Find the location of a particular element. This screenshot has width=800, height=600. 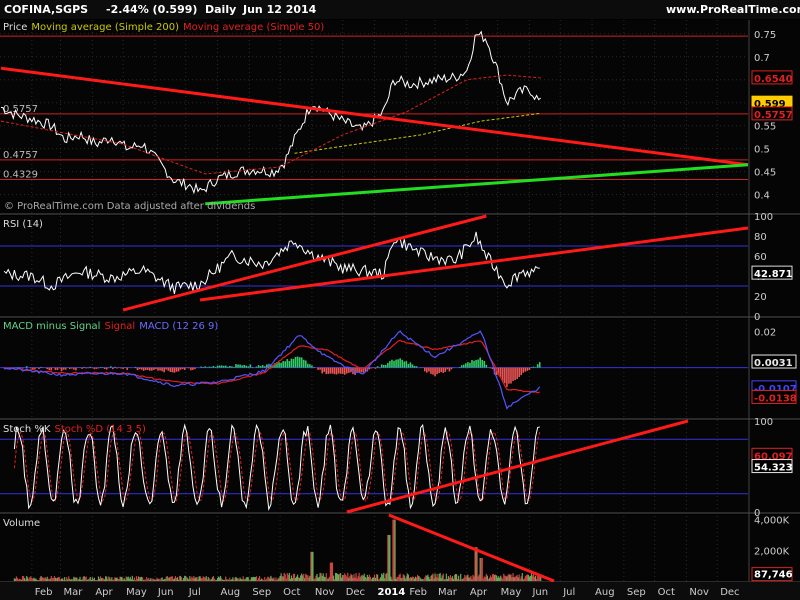

volume-panel-title: Volume is located at coordinates (21, 523).